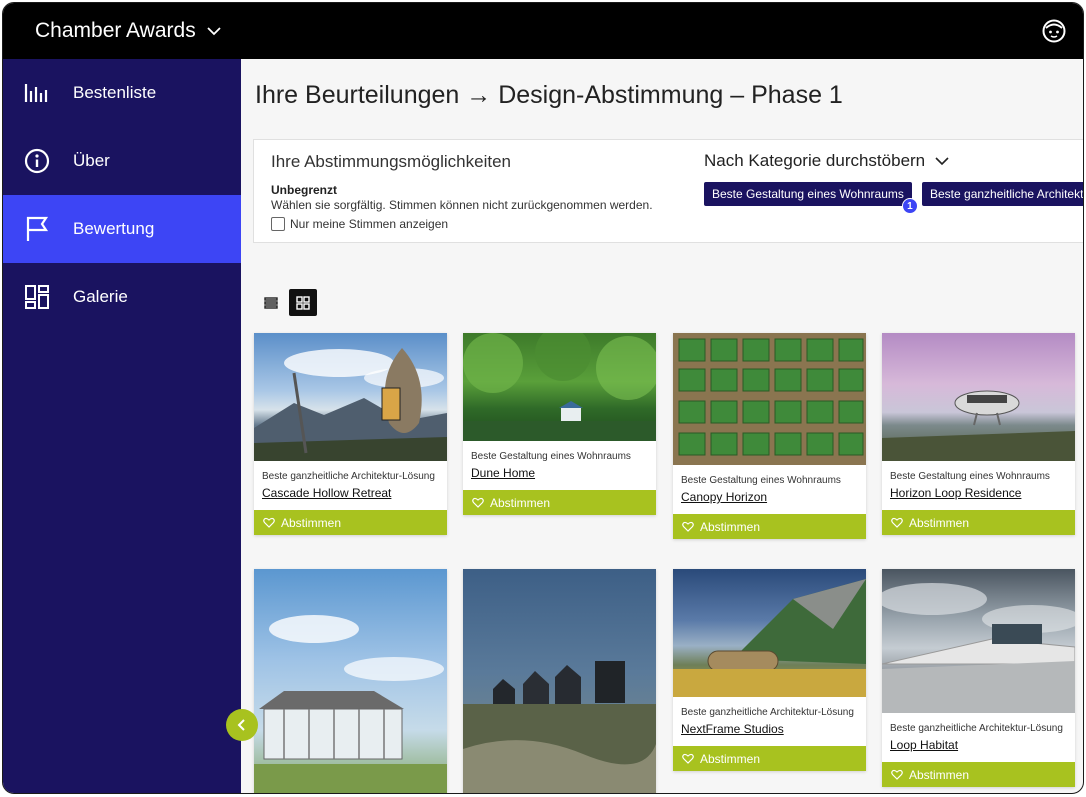 The width and height of the screenshot is (1086, 797). What do you see at coordinates (815, 160) in the screenshot?
I see `category-browse-heading: Nach Kategorie durchstöbern` at bounding box center [815, 160].